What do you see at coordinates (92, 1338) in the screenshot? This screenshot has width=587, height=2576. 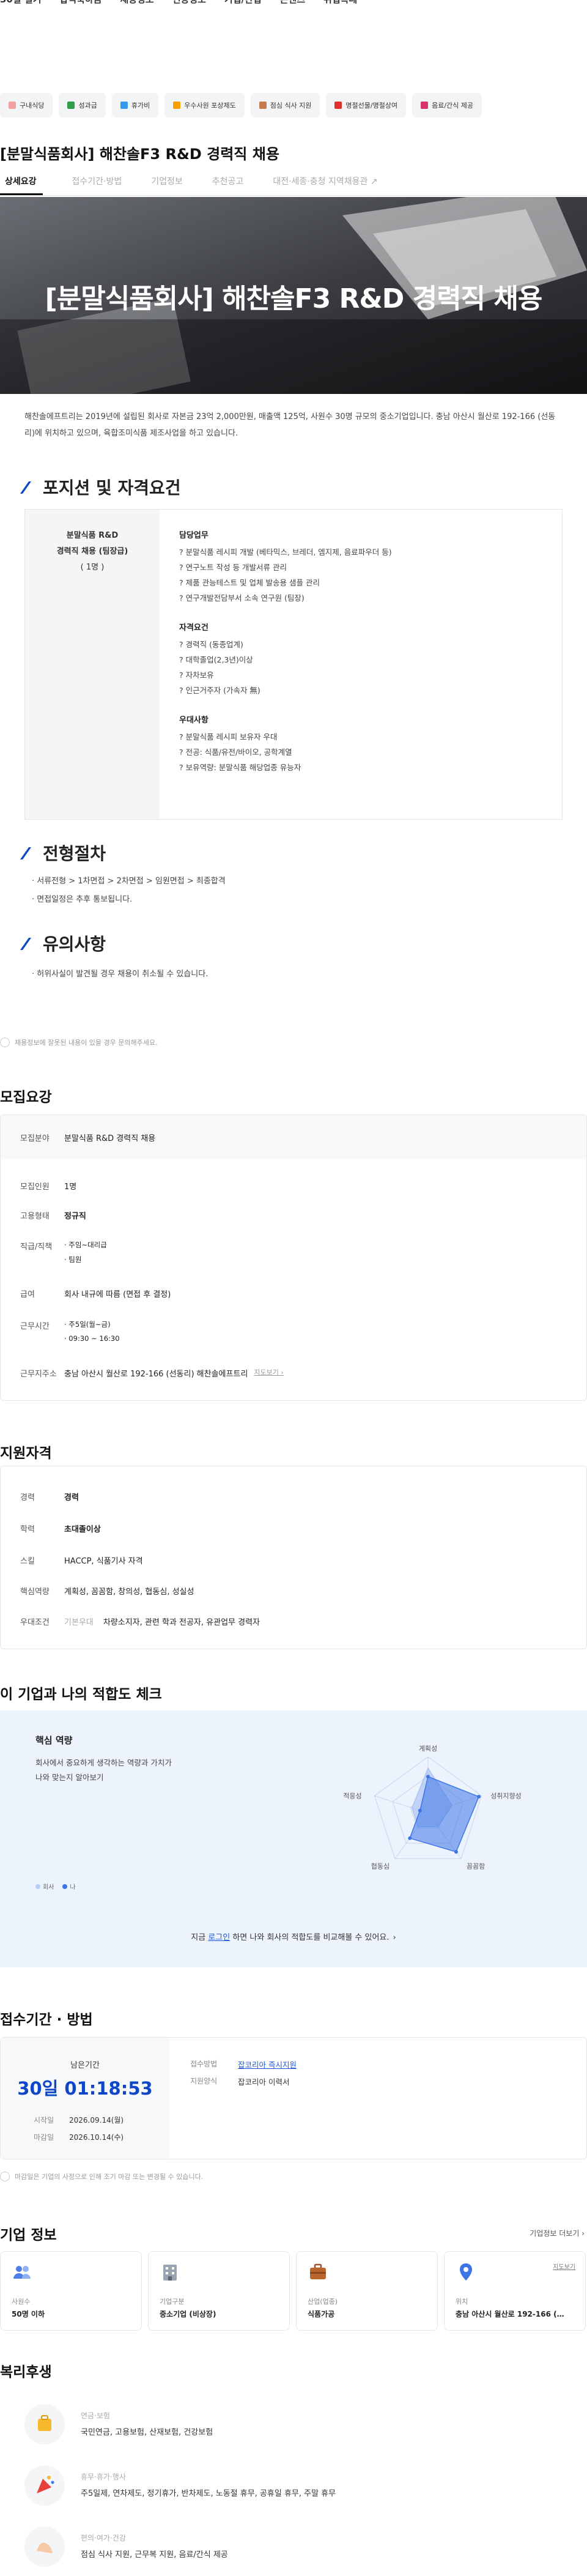 I see `summary-row: · 09:30 ~ 16:30` at bounding box center [92, 1338].